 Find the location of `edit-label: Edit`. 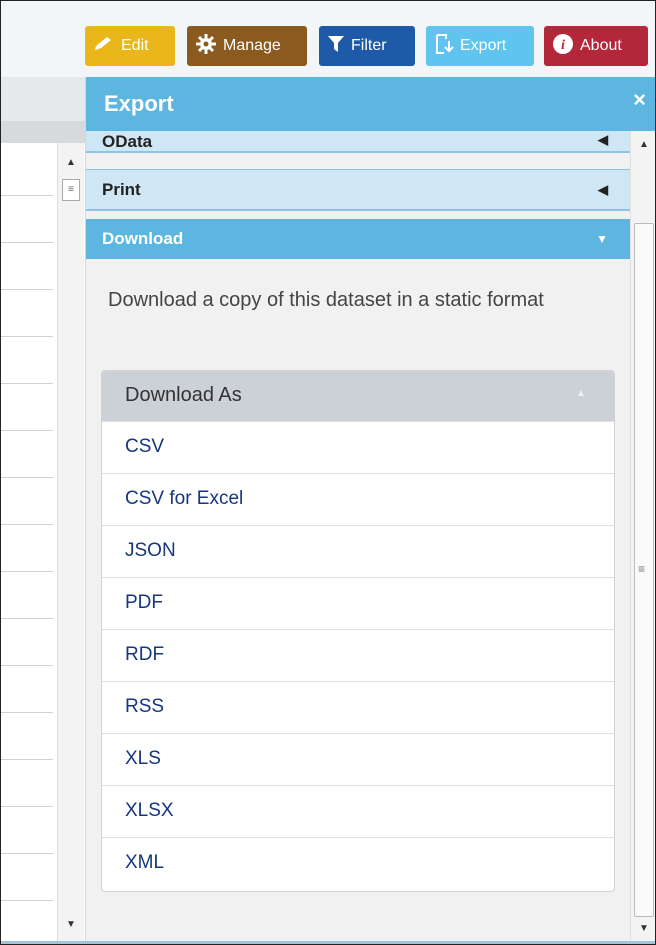

edit-label: Edit is located at coordinates (135, 45).